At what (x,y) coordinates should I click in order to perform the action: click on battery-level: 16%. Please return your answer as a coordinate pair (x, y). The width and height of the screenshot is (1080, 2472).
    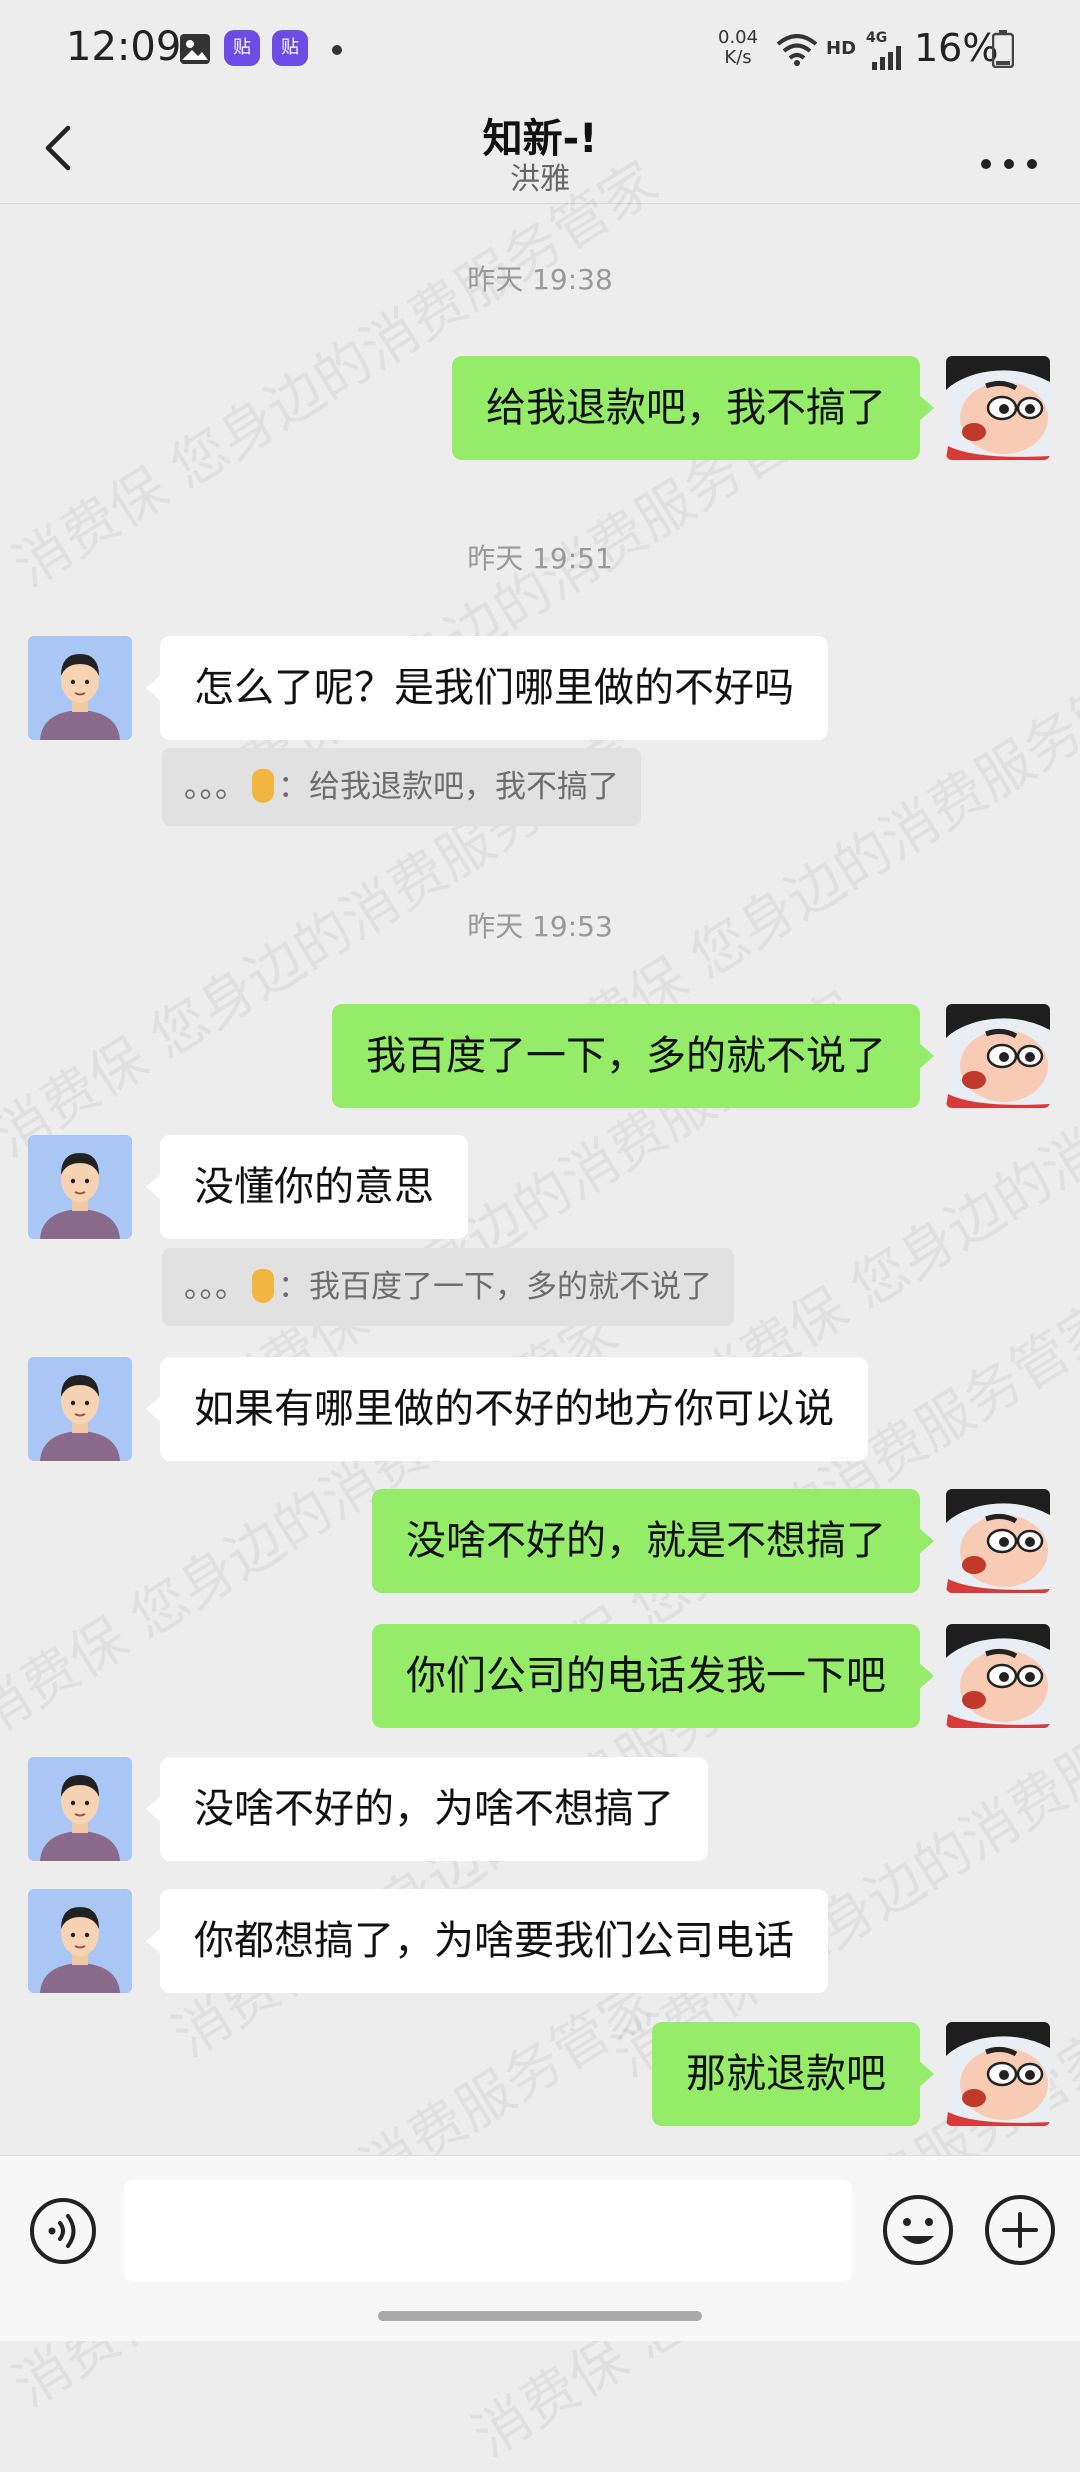
    Looking at the image, I should click on (956, 48).